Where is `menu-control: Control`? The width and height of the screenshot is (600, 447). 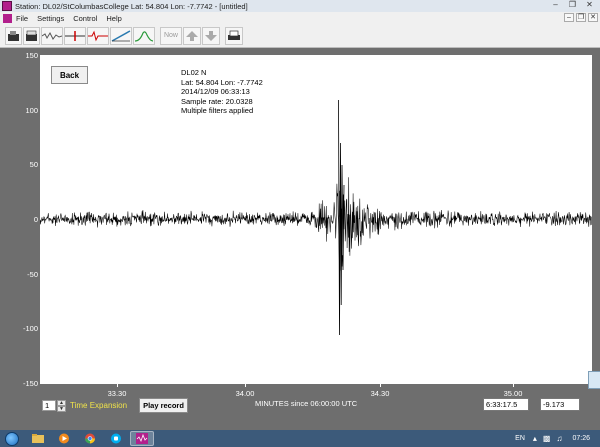 menu-control: Control is located at coordinates (85, 18).